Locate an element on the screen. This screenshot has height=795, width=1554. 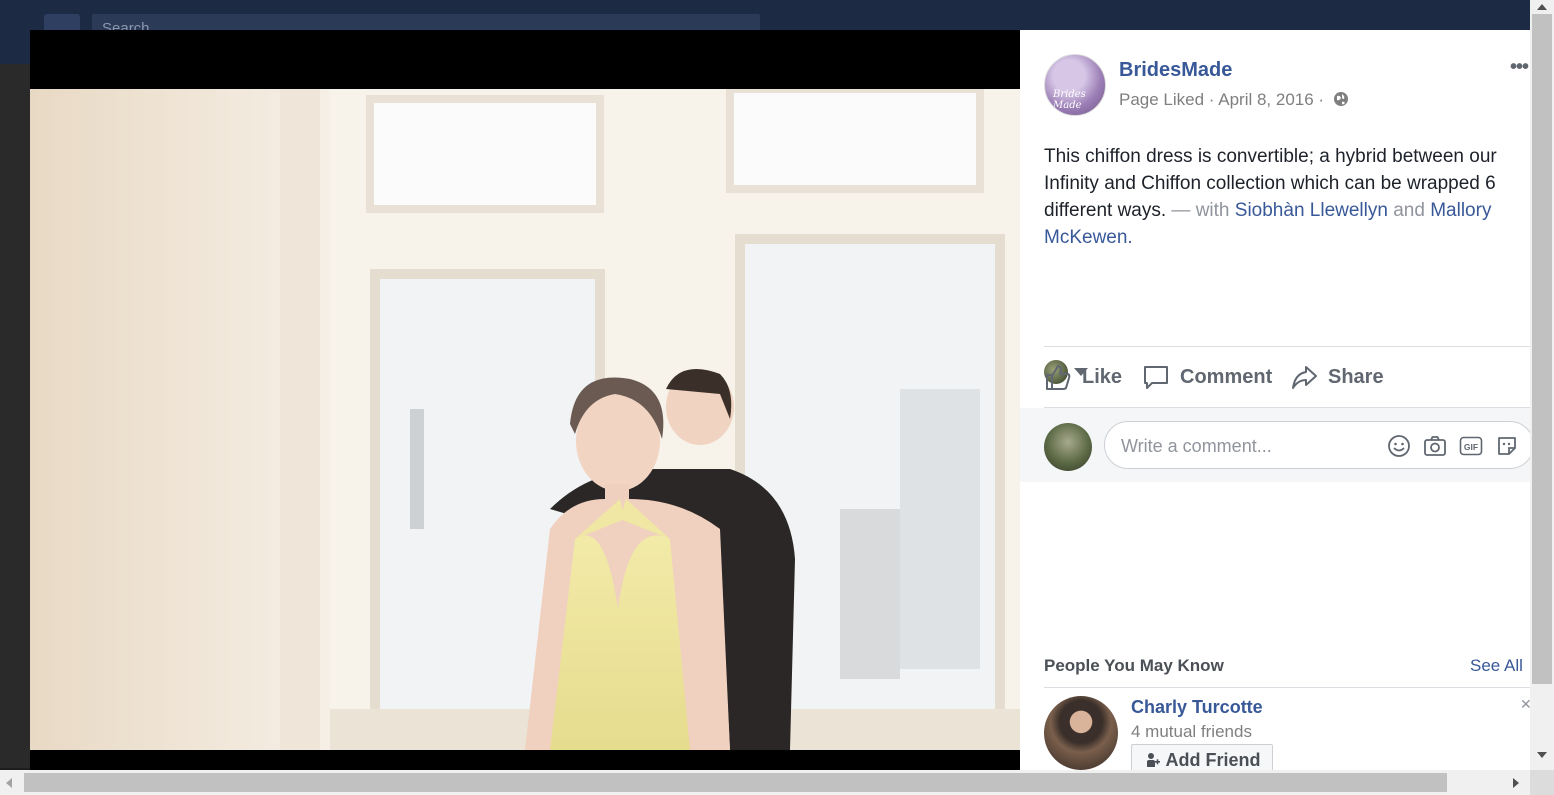
scroll-up-icon is located at coordinates (1542, 7).